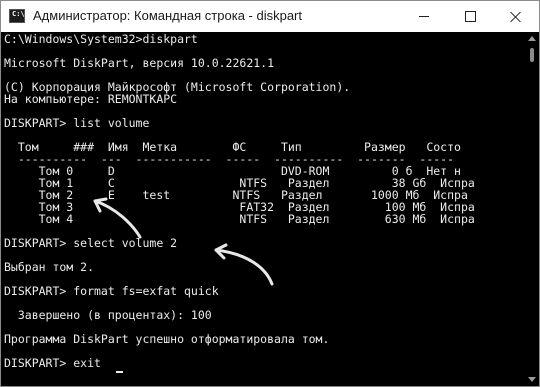  What do you see at coordinates (91, 243) in the screenshot?
I see `console-line: DISKPART> select volume 2` at bounding box center [91, 243].